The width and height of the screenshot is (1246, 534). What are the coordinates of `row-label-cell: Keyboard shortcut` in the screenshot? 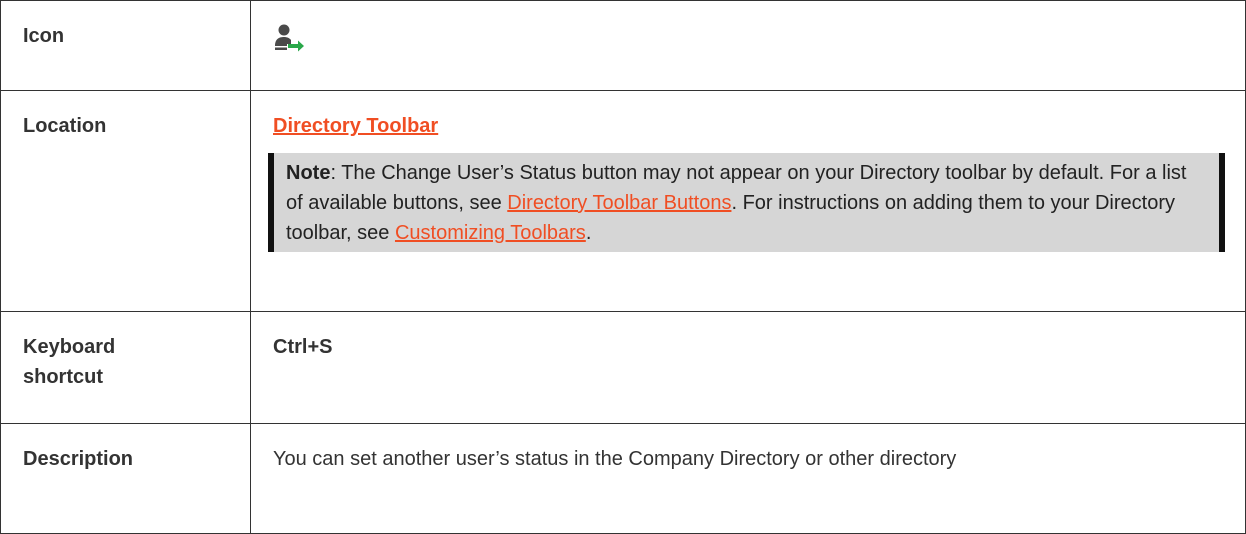 It's located at (125, 367).